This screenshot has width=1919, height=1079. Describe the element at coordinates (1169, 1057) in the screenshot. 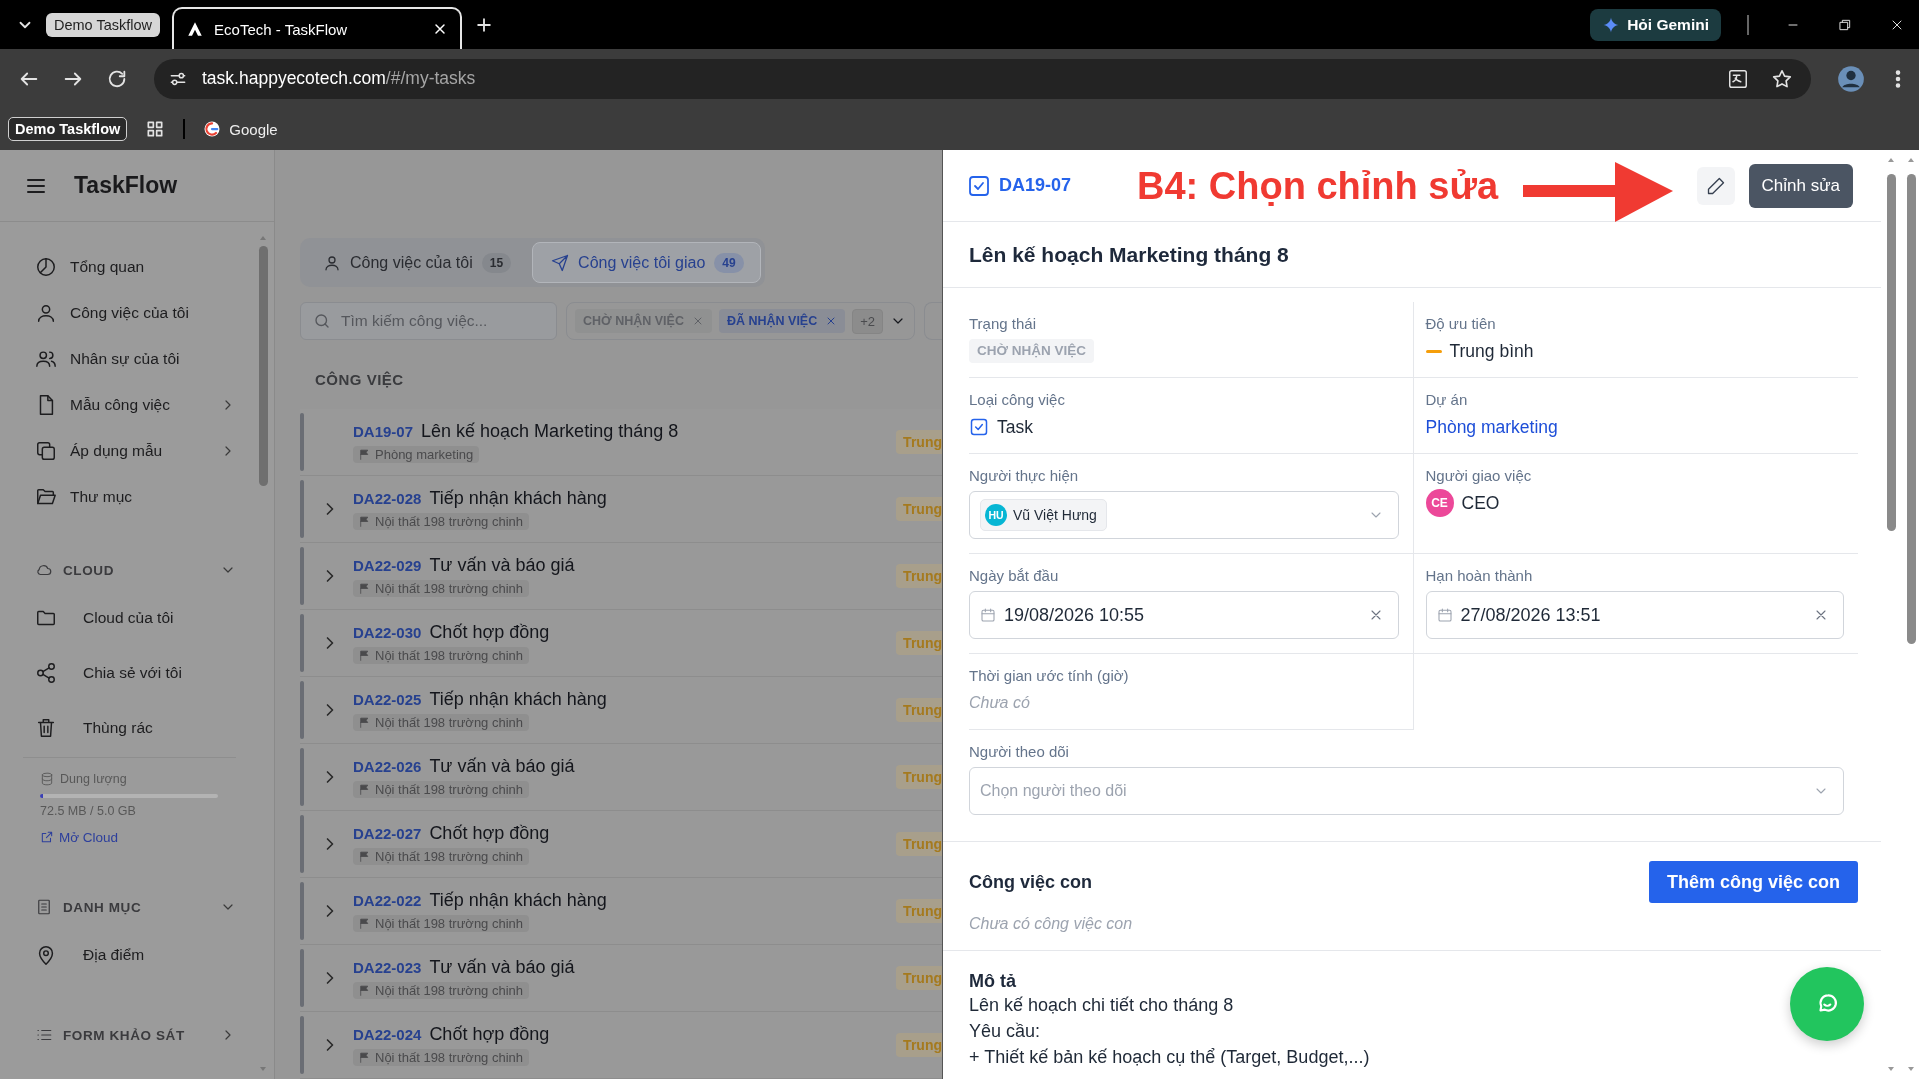

I see `description-line: + Thiết kế bản kế hoạch cụ thể (Target, Budget,...)` at that location.